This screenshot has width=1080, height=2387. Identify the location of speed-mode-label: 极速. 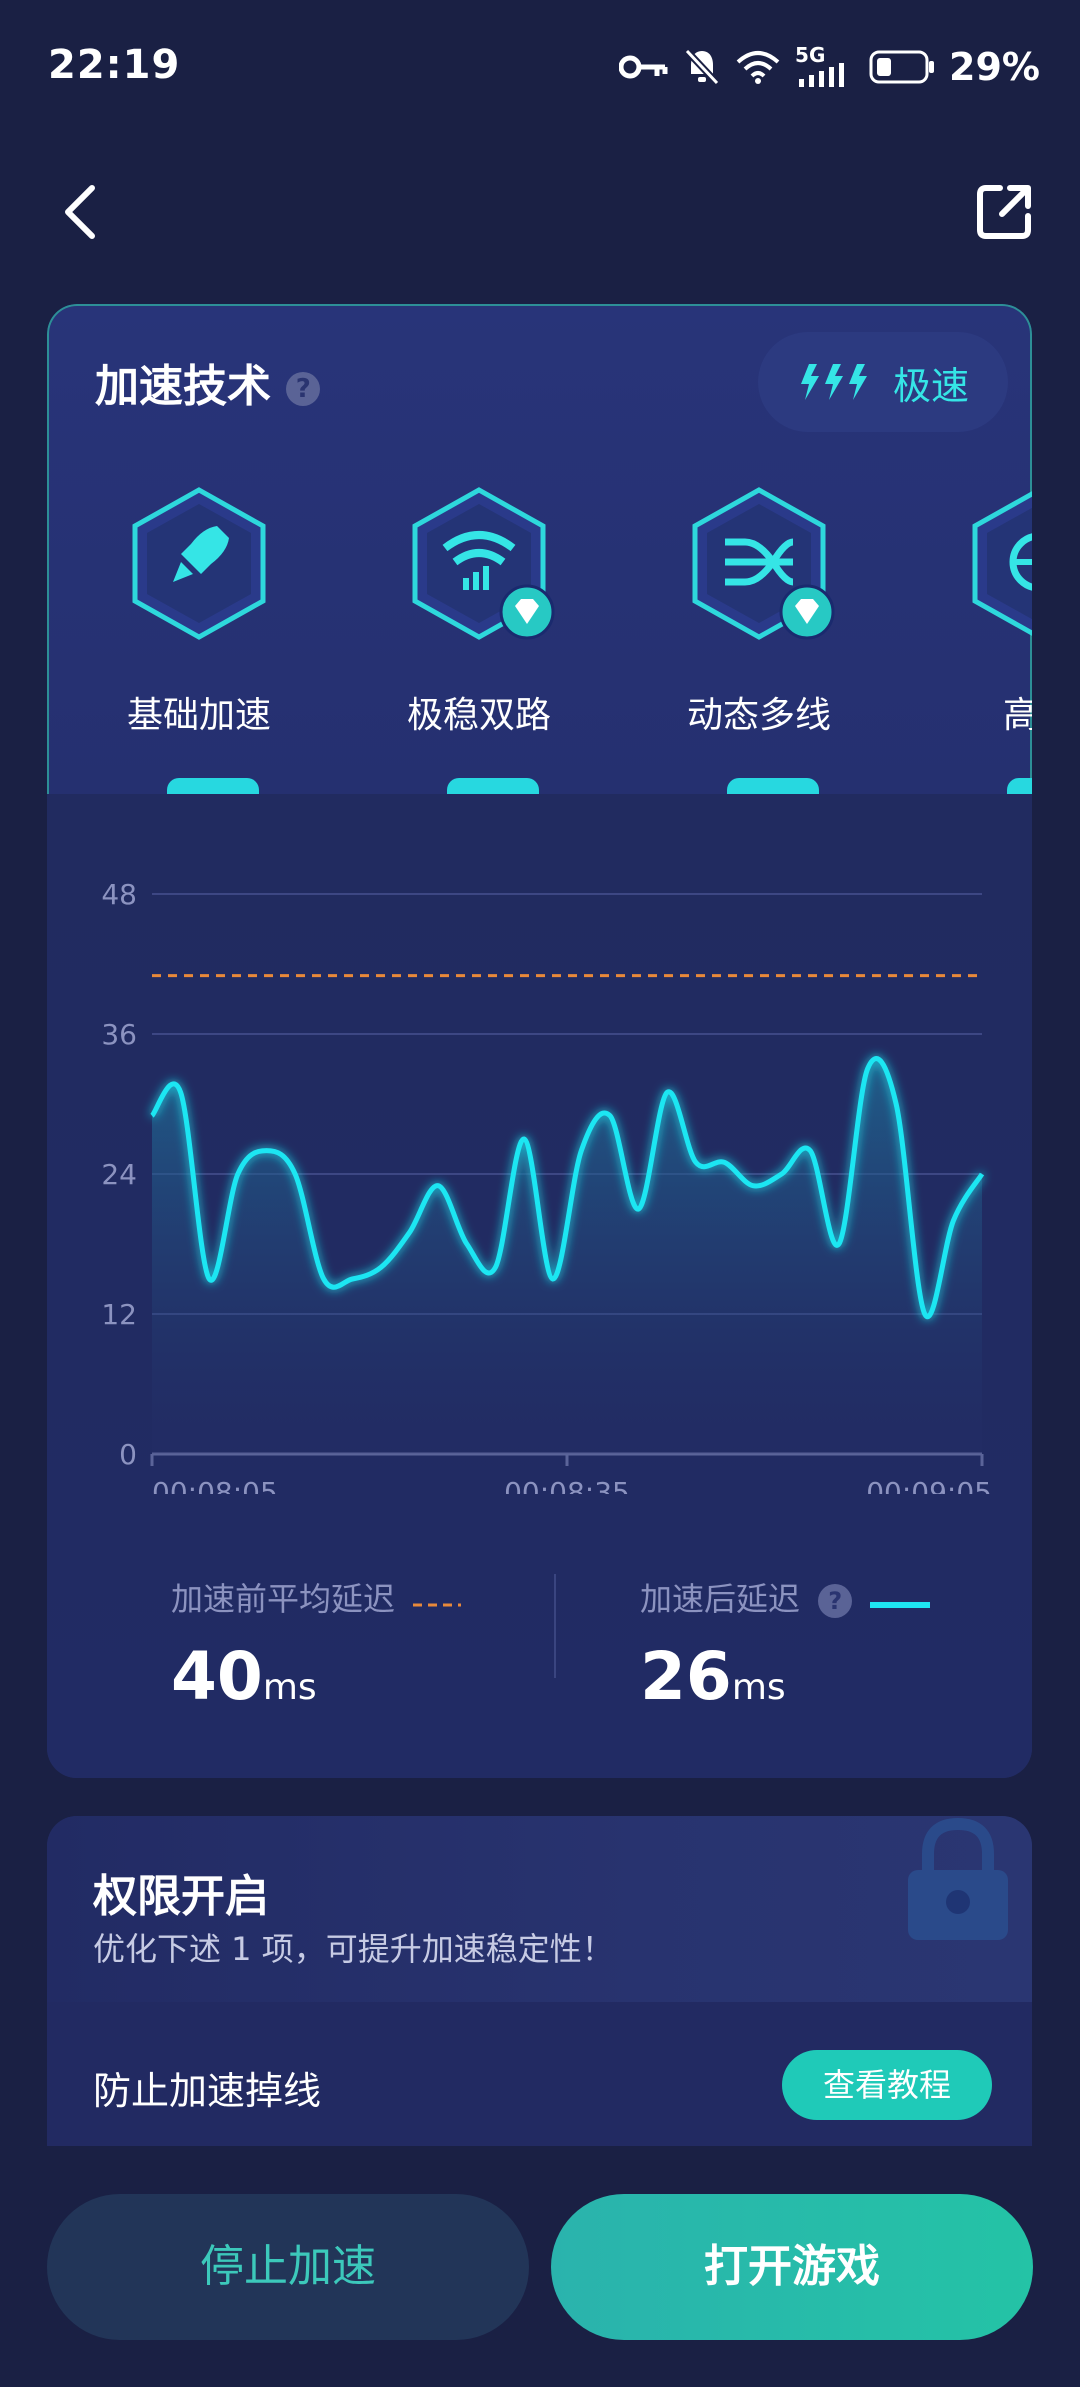
(930, 385).